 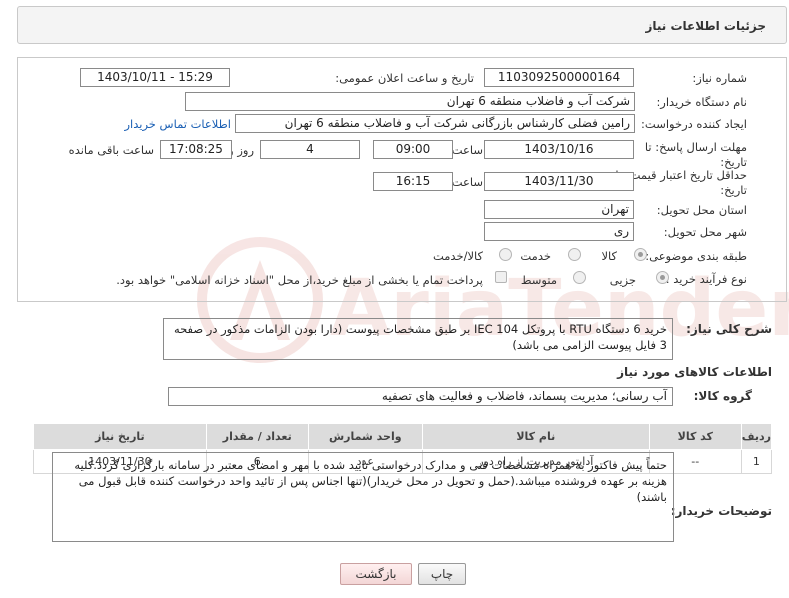 What do you see at coordinates (257, 436) in the screenshot?
I see `col-header-quantity: تعداد / مقدار` at bounding box center [257, 436].